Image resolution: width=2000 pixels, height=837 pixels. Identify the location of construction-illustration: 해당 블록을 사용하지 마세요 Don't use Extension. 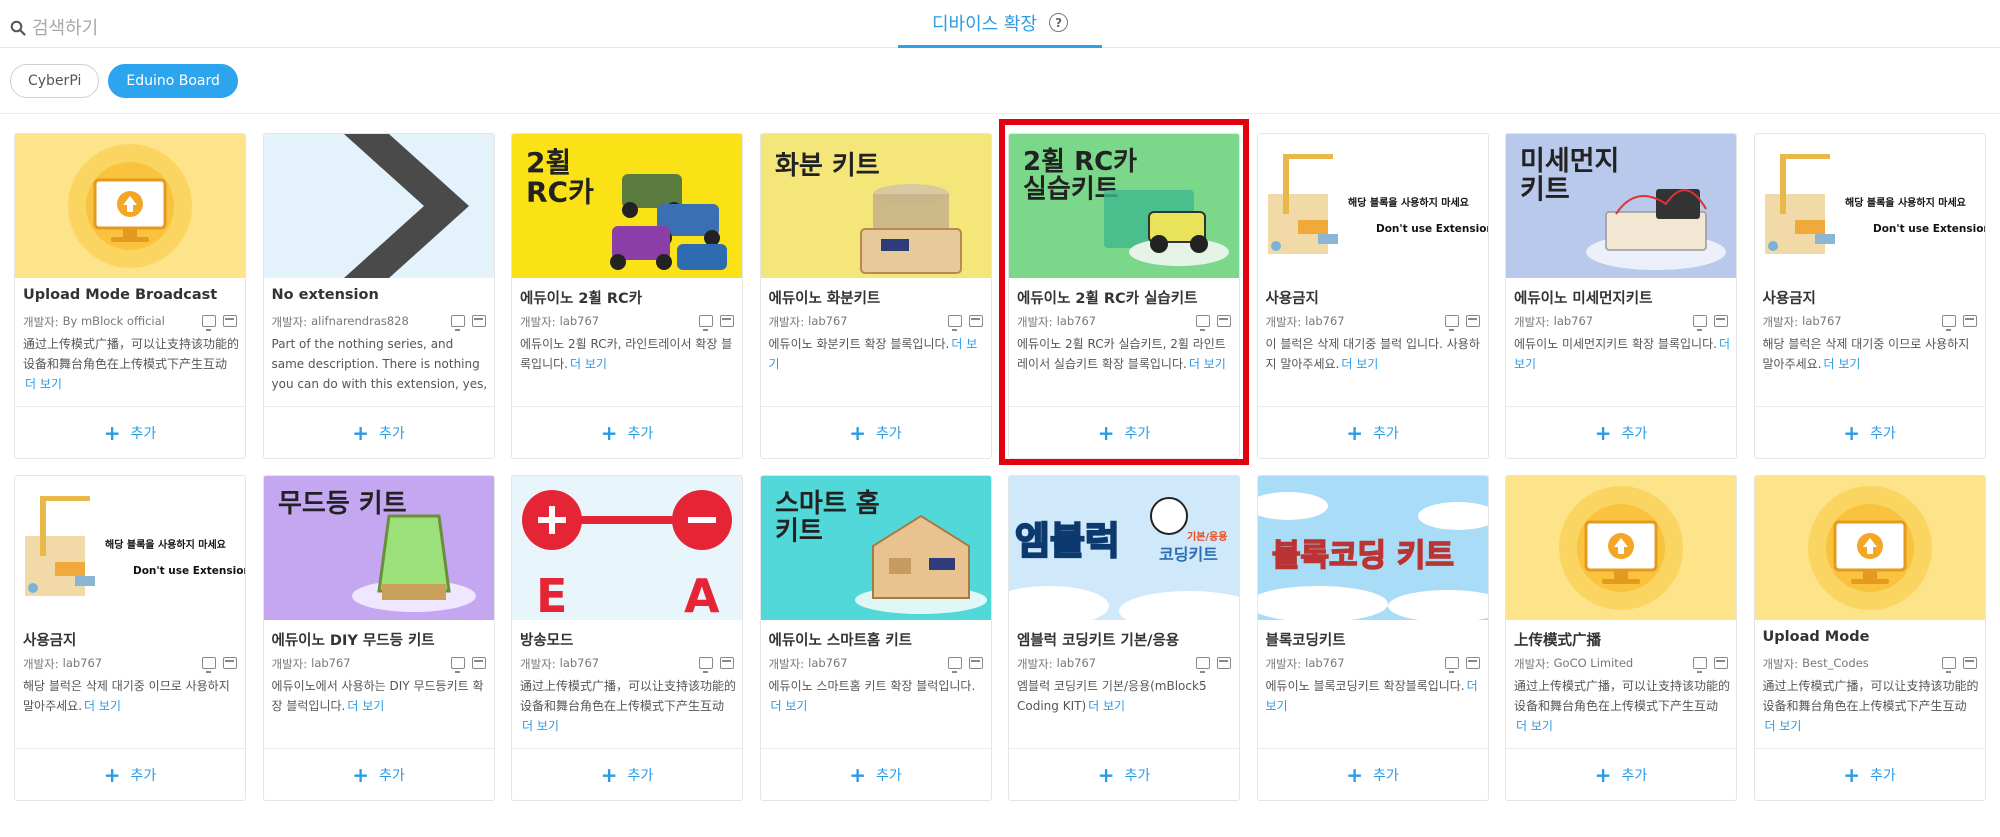
(1372, 206).